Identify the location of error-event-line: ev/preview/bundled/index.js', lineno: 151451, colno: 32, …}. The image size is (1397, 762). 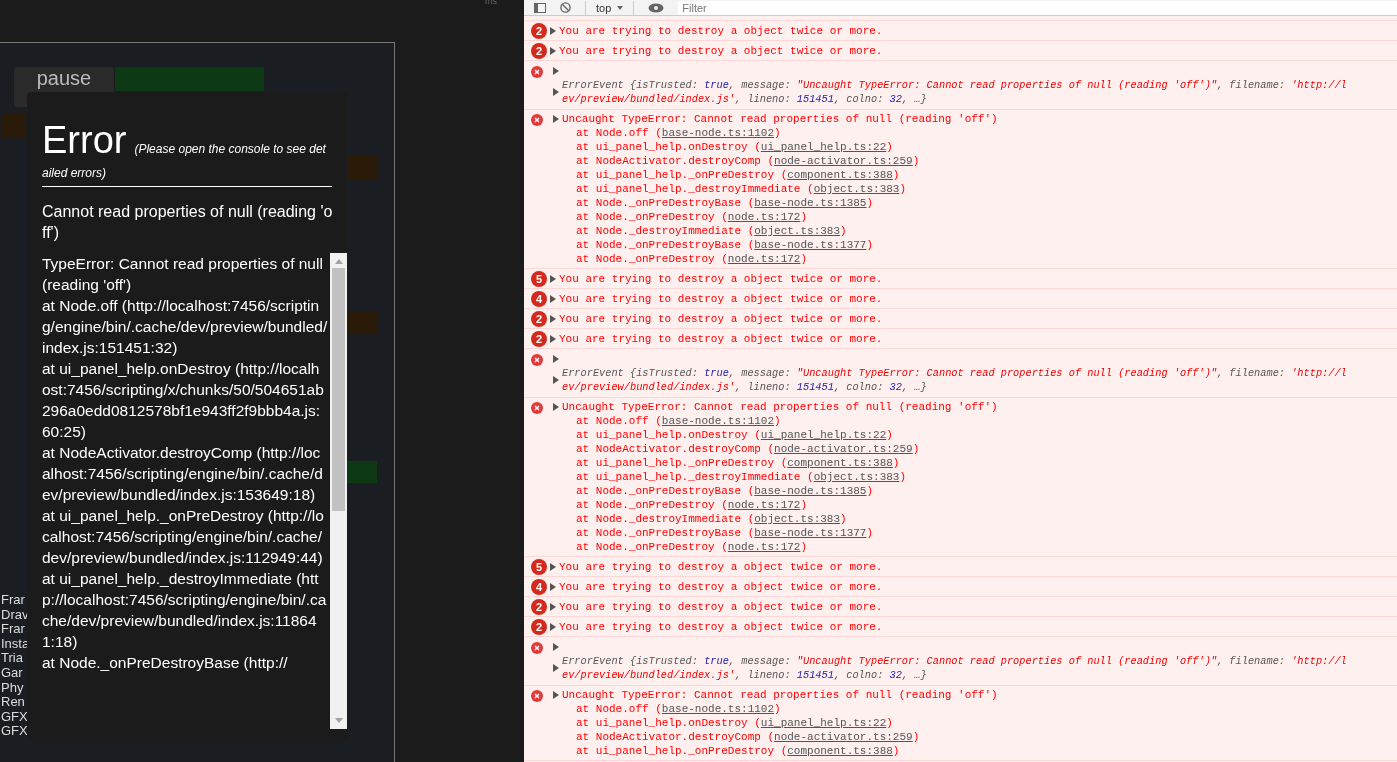
(745, 675).